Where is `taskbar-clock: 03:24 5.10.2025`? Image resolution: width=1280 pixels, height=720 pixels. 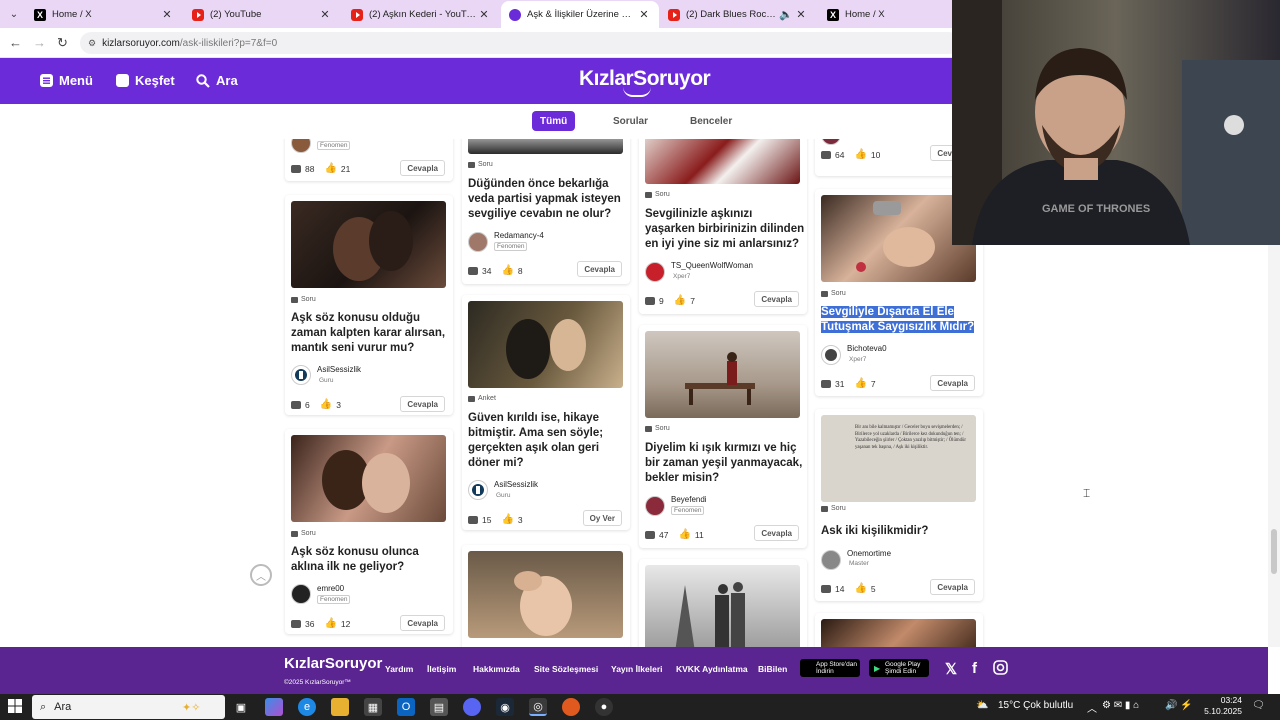 taskbar-clock: 03:24 5.10.2025 is located at coordinates (1220, 706).